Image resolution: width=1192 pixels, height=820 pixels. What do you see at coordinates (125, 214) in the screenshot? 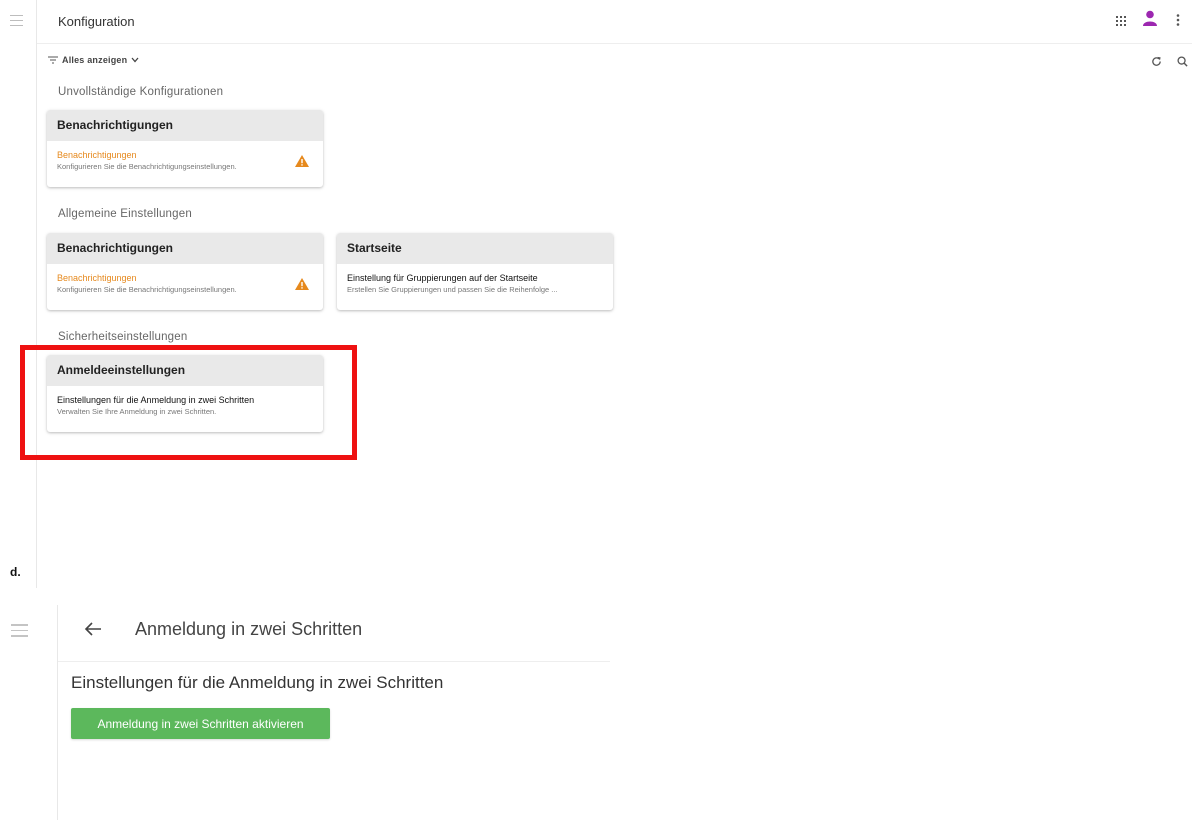
I see `section-title-general: Allgemeine Einstellungen` at bounding box center [125, 214].